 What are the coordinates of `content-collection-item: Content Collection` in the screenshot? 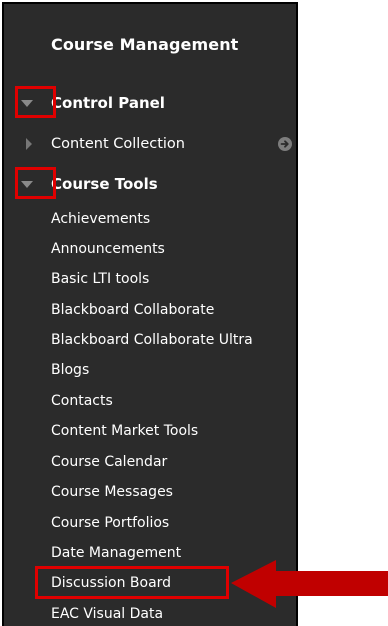 It's located at (150, 144).